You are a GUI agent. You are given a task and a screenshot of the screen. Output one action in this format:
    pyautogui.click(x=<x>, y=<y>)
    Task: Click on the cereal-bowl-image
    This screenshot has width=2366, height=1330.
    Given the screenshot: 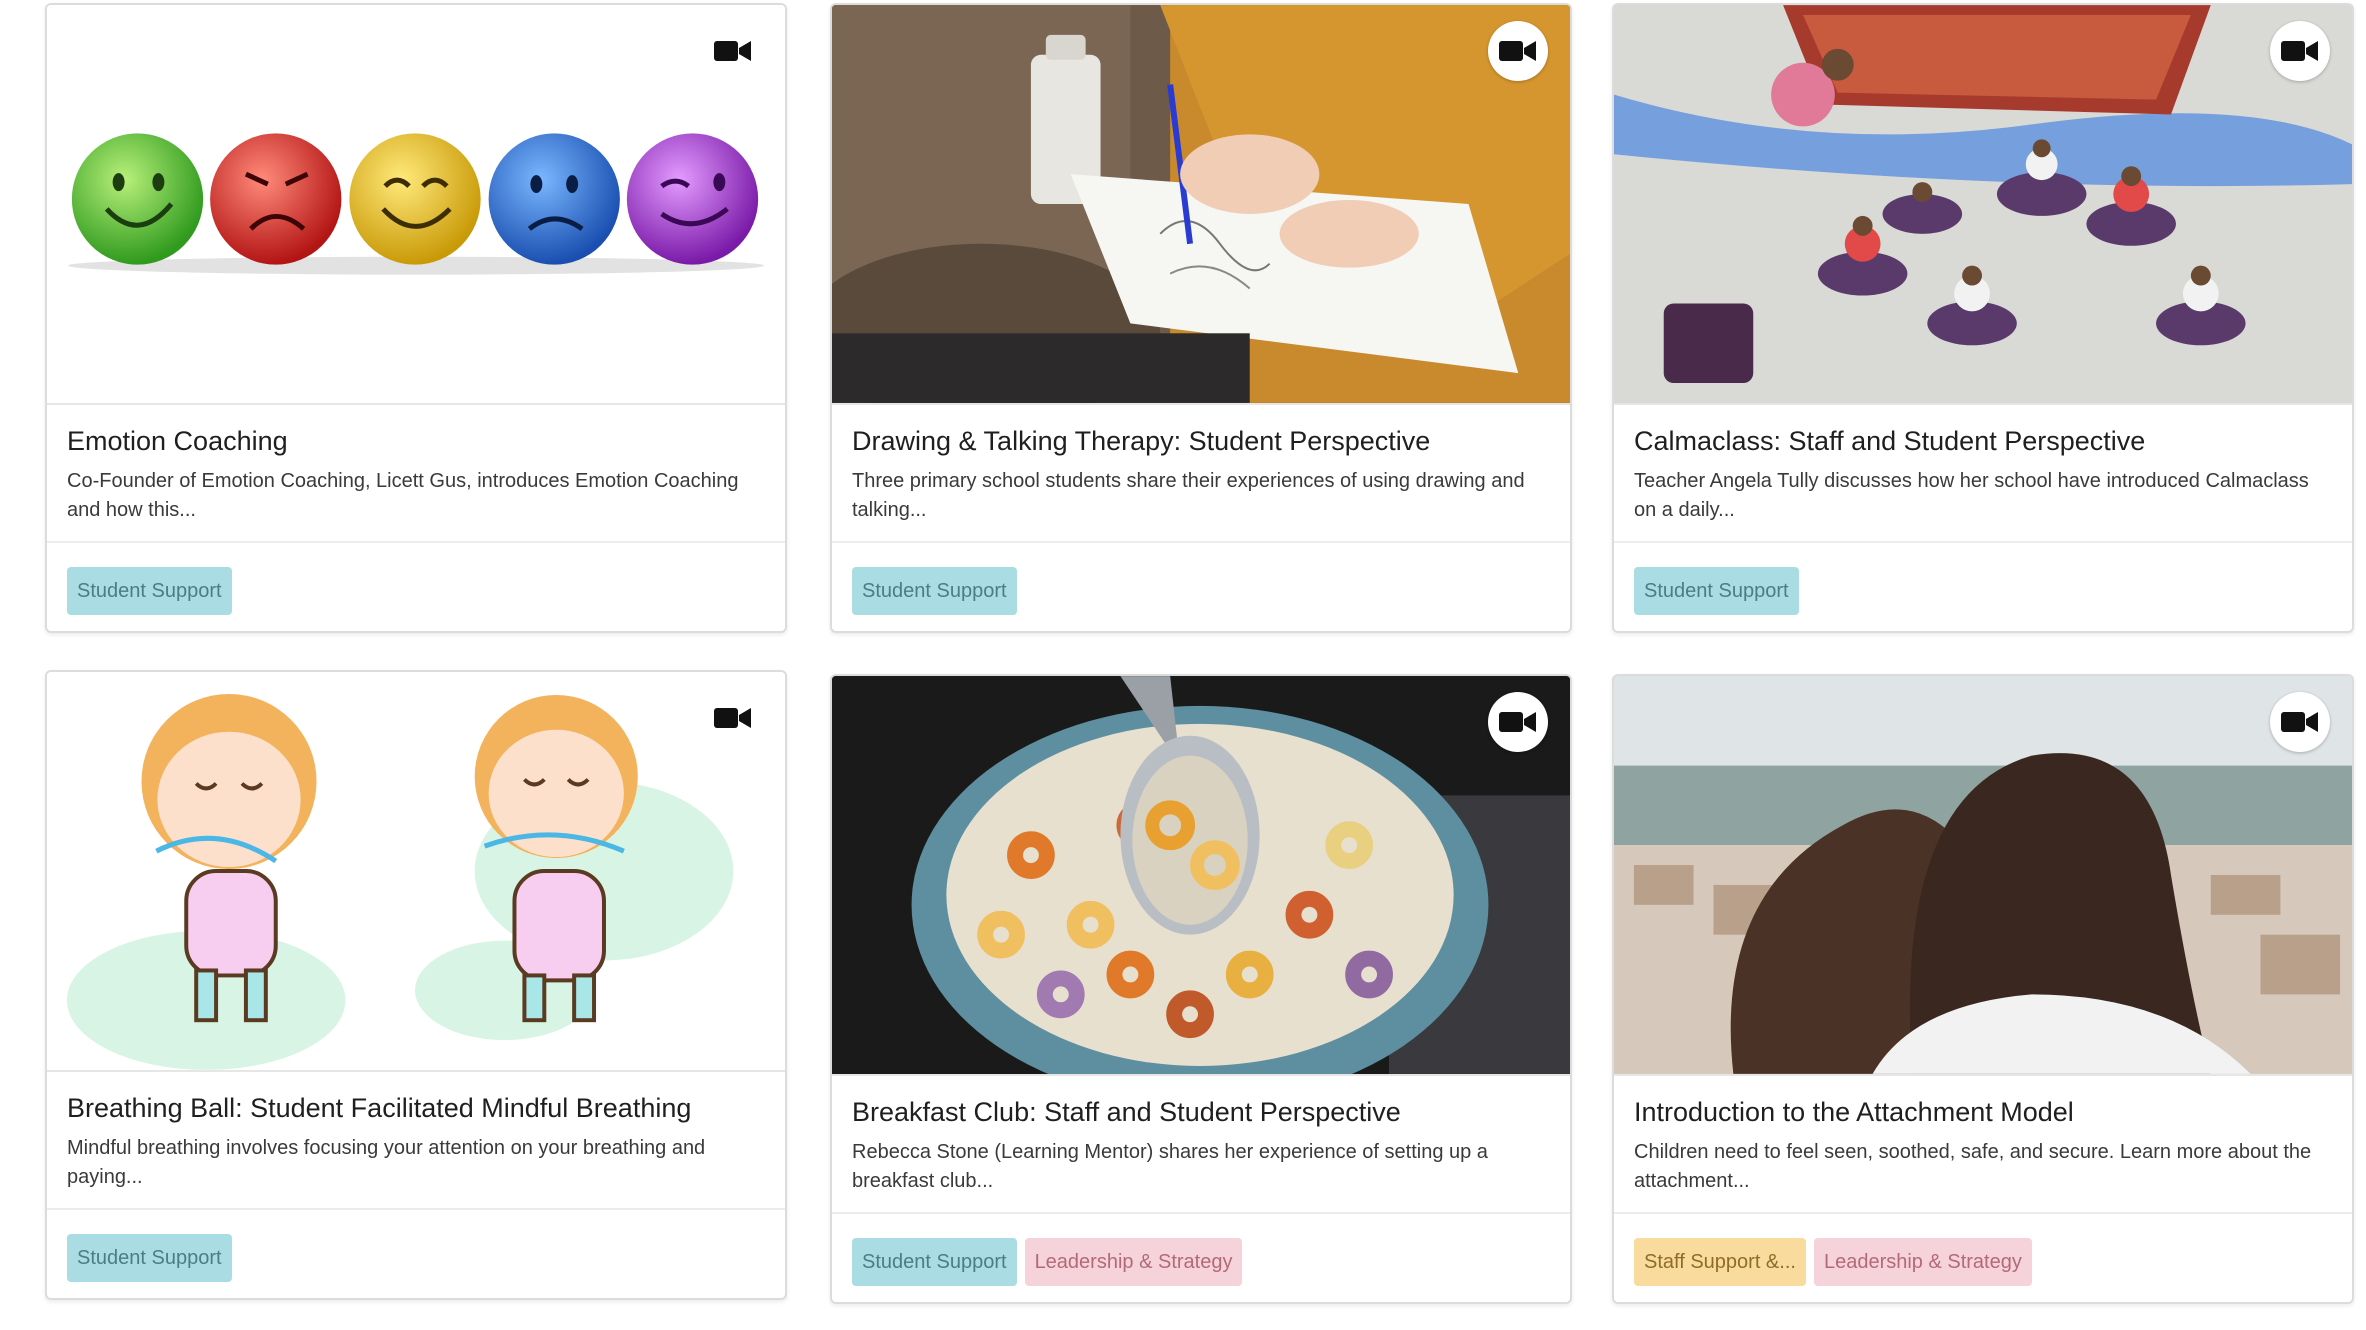 What is the action you would take?
    pyautogui.click(x=1201, y=875)
    